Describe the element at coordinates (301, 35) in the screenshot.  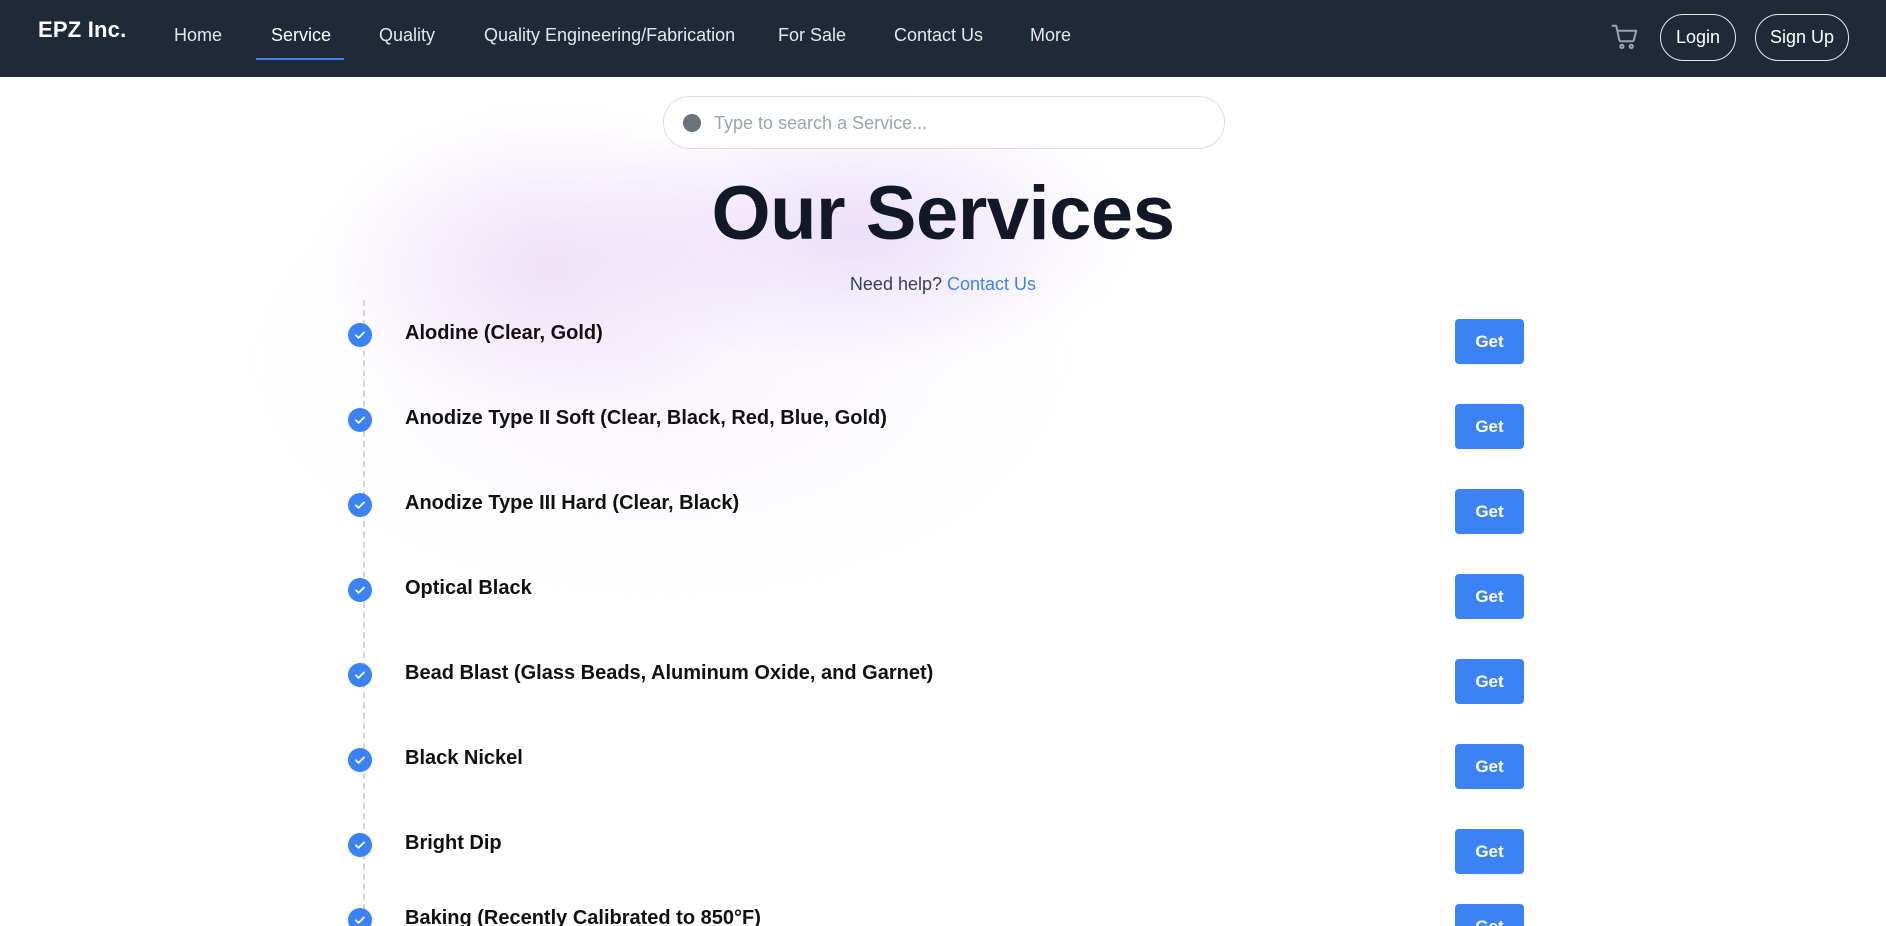
I see `nav-item-service: Service` at that location.